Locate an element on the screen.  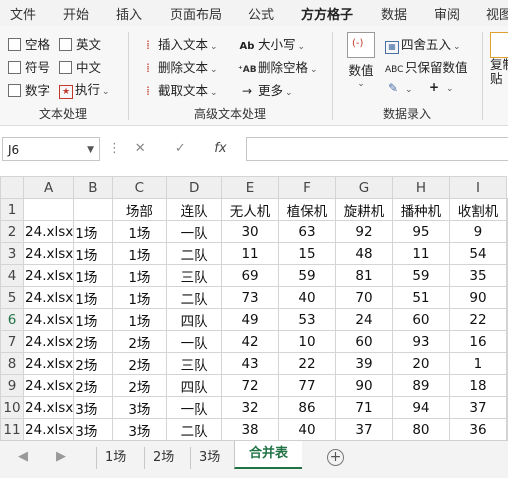
cell: 36 is located at coordinates (478, 429).